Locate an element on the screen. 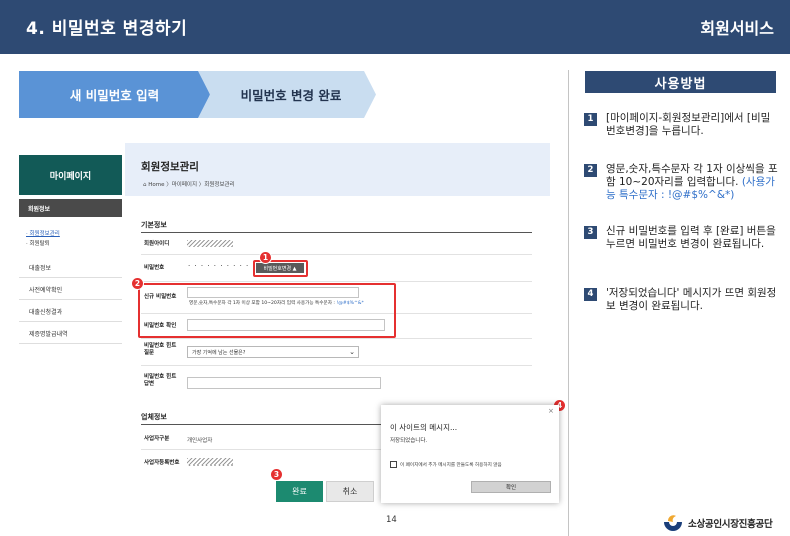 The image size is (790, 536). page-header: 4. 비밀번호 변경하기 회원서비스 is located at coordinates (395, 27).